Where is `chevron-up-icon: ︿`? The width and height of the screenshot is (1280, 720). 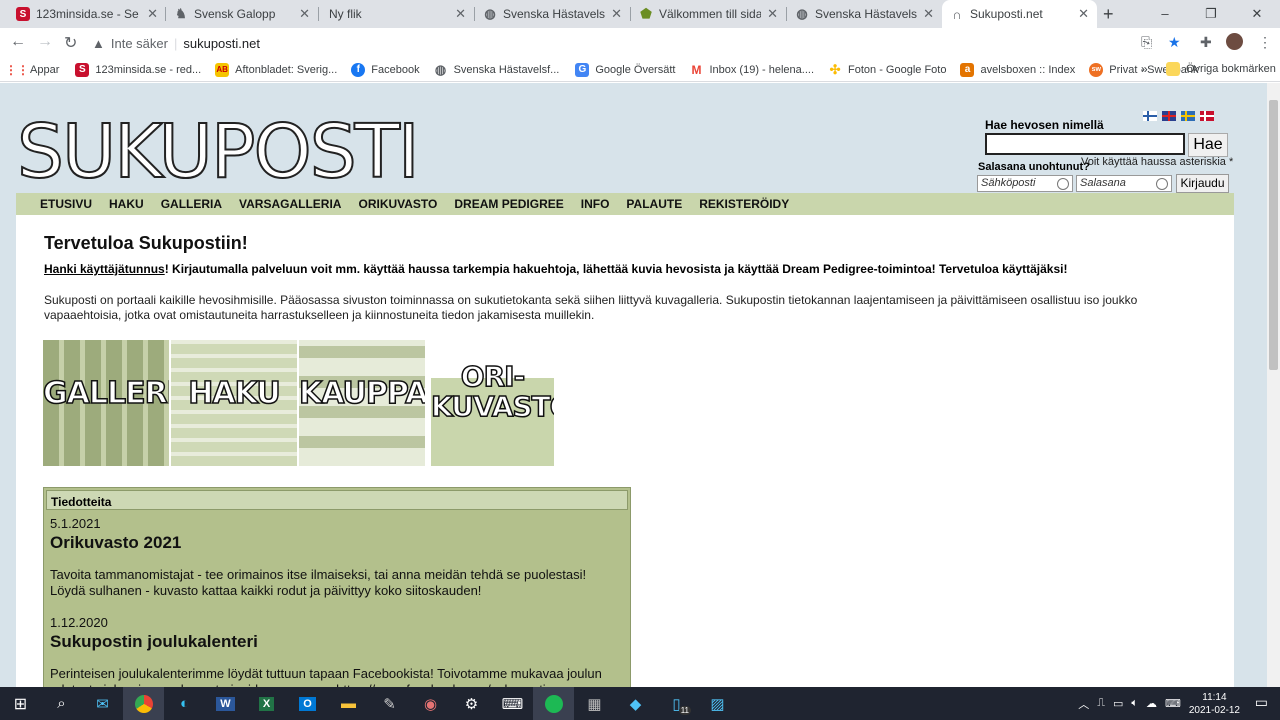 chevron-up-icon: ︿ is located at coordinates (1083, 704).